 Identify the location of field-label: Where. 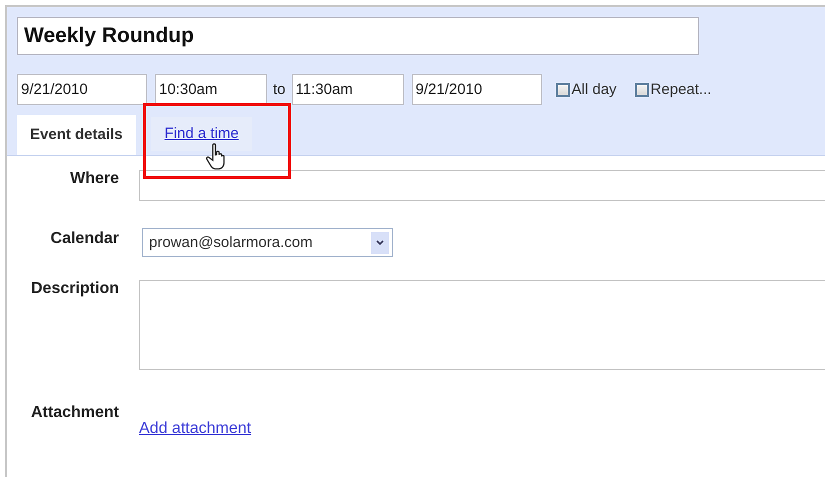
(94, 179).